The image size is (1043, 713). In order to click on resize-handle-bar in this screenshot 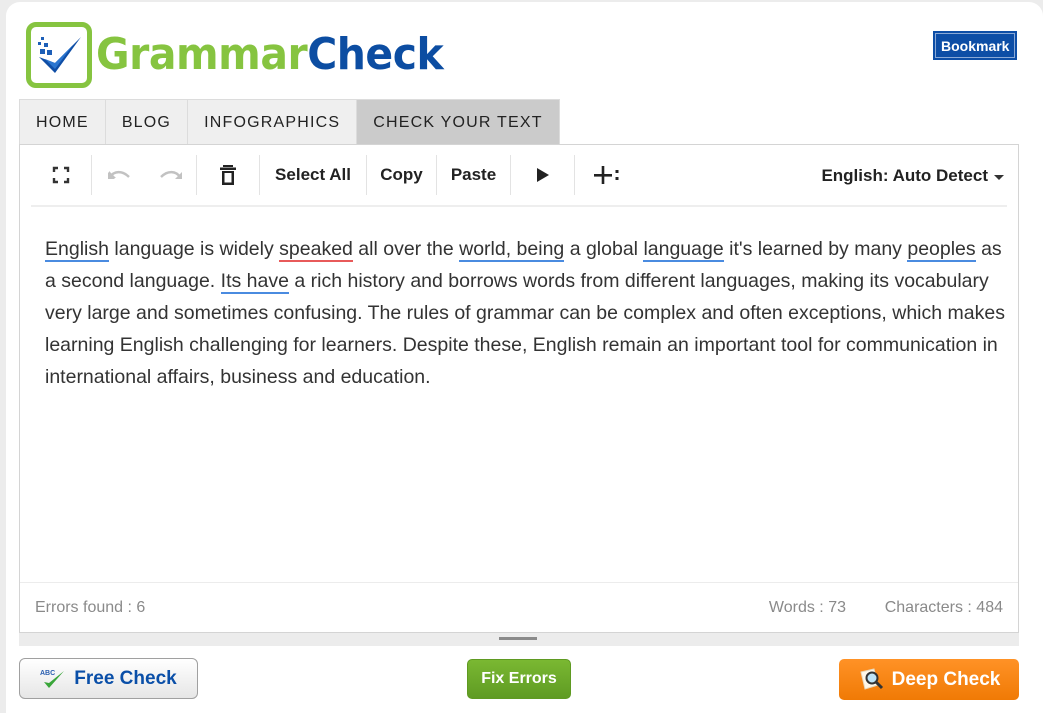, I will do `click(519, 639)`.